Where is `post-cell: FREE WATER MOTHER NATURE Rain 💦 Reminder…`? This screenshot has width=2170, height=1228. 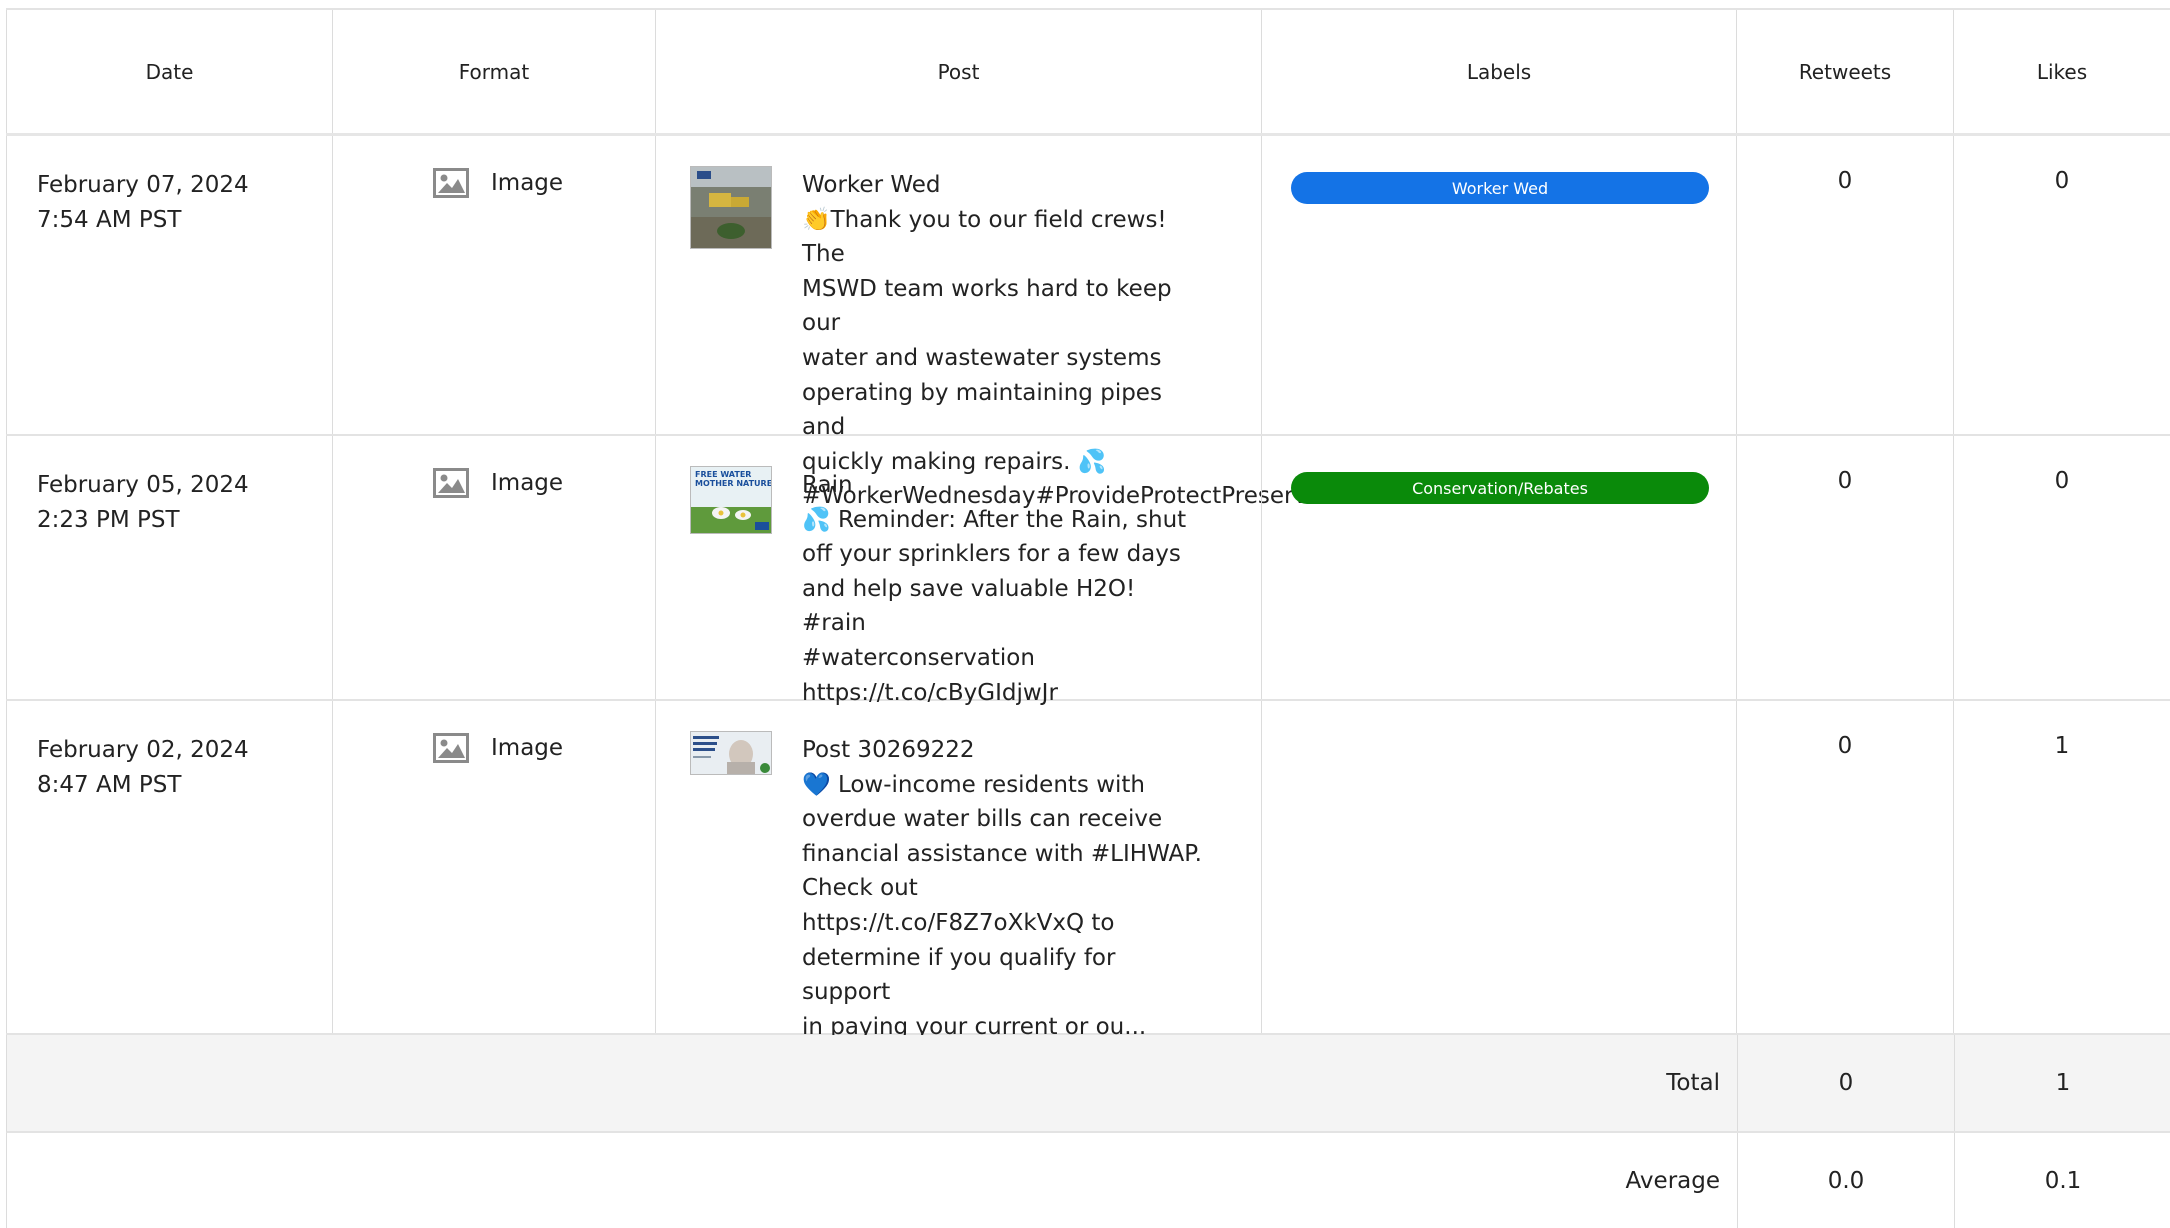 post-cell: FREE WATER MOTHER NATURE Rain 💦 Reminder… is located at coordinates (958, 571).